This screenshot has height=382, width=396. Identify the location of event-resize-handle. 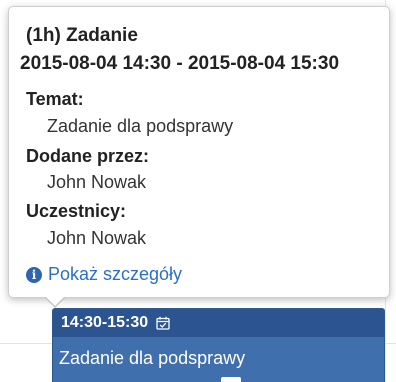
(231, 379).